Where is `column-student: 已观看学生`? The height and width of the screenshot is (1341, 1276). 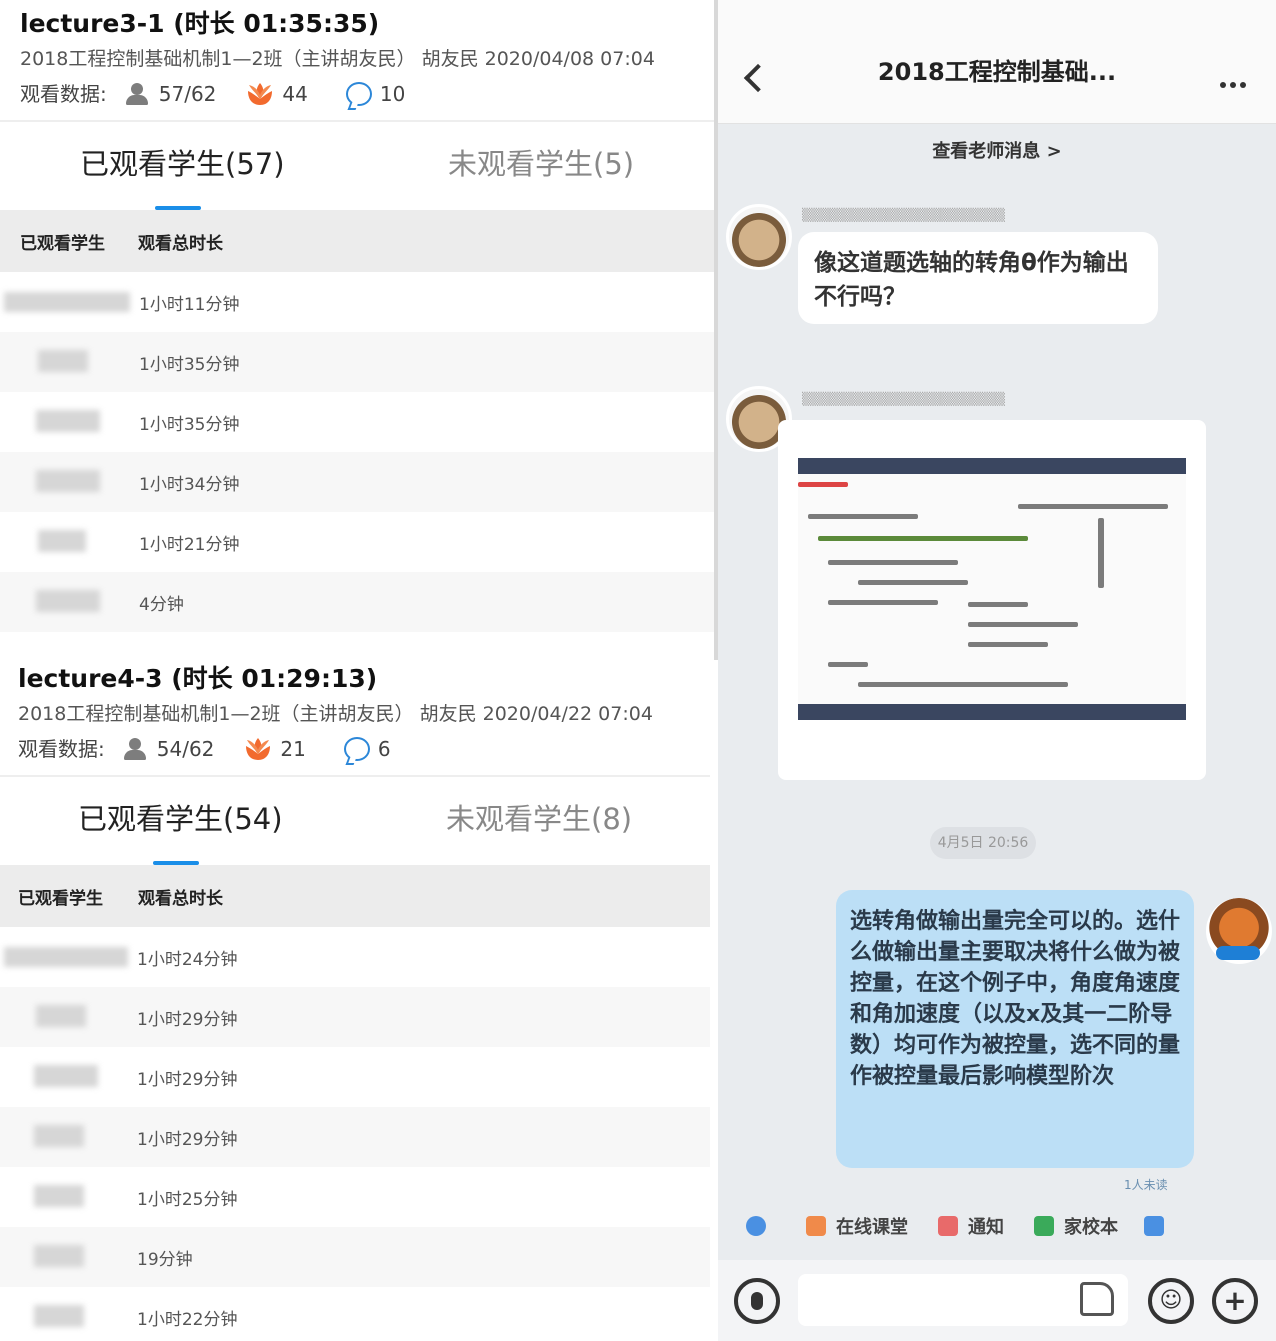 column-student: 已观看学生 is located at coordinates (62, 243).